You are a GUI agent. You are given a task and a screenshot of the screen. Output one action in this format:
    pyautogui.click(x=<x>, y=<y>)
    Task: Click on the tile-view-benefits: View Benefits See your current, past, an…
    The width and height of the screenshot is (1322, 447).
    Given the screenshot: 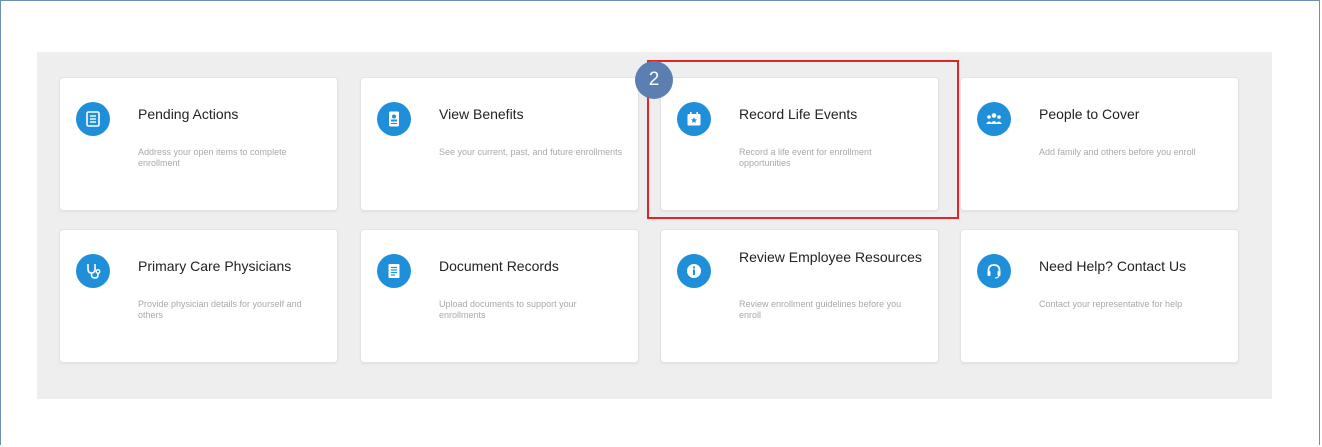 What is the action you would take?
    pyautogui.click(x=499, y=144)
    